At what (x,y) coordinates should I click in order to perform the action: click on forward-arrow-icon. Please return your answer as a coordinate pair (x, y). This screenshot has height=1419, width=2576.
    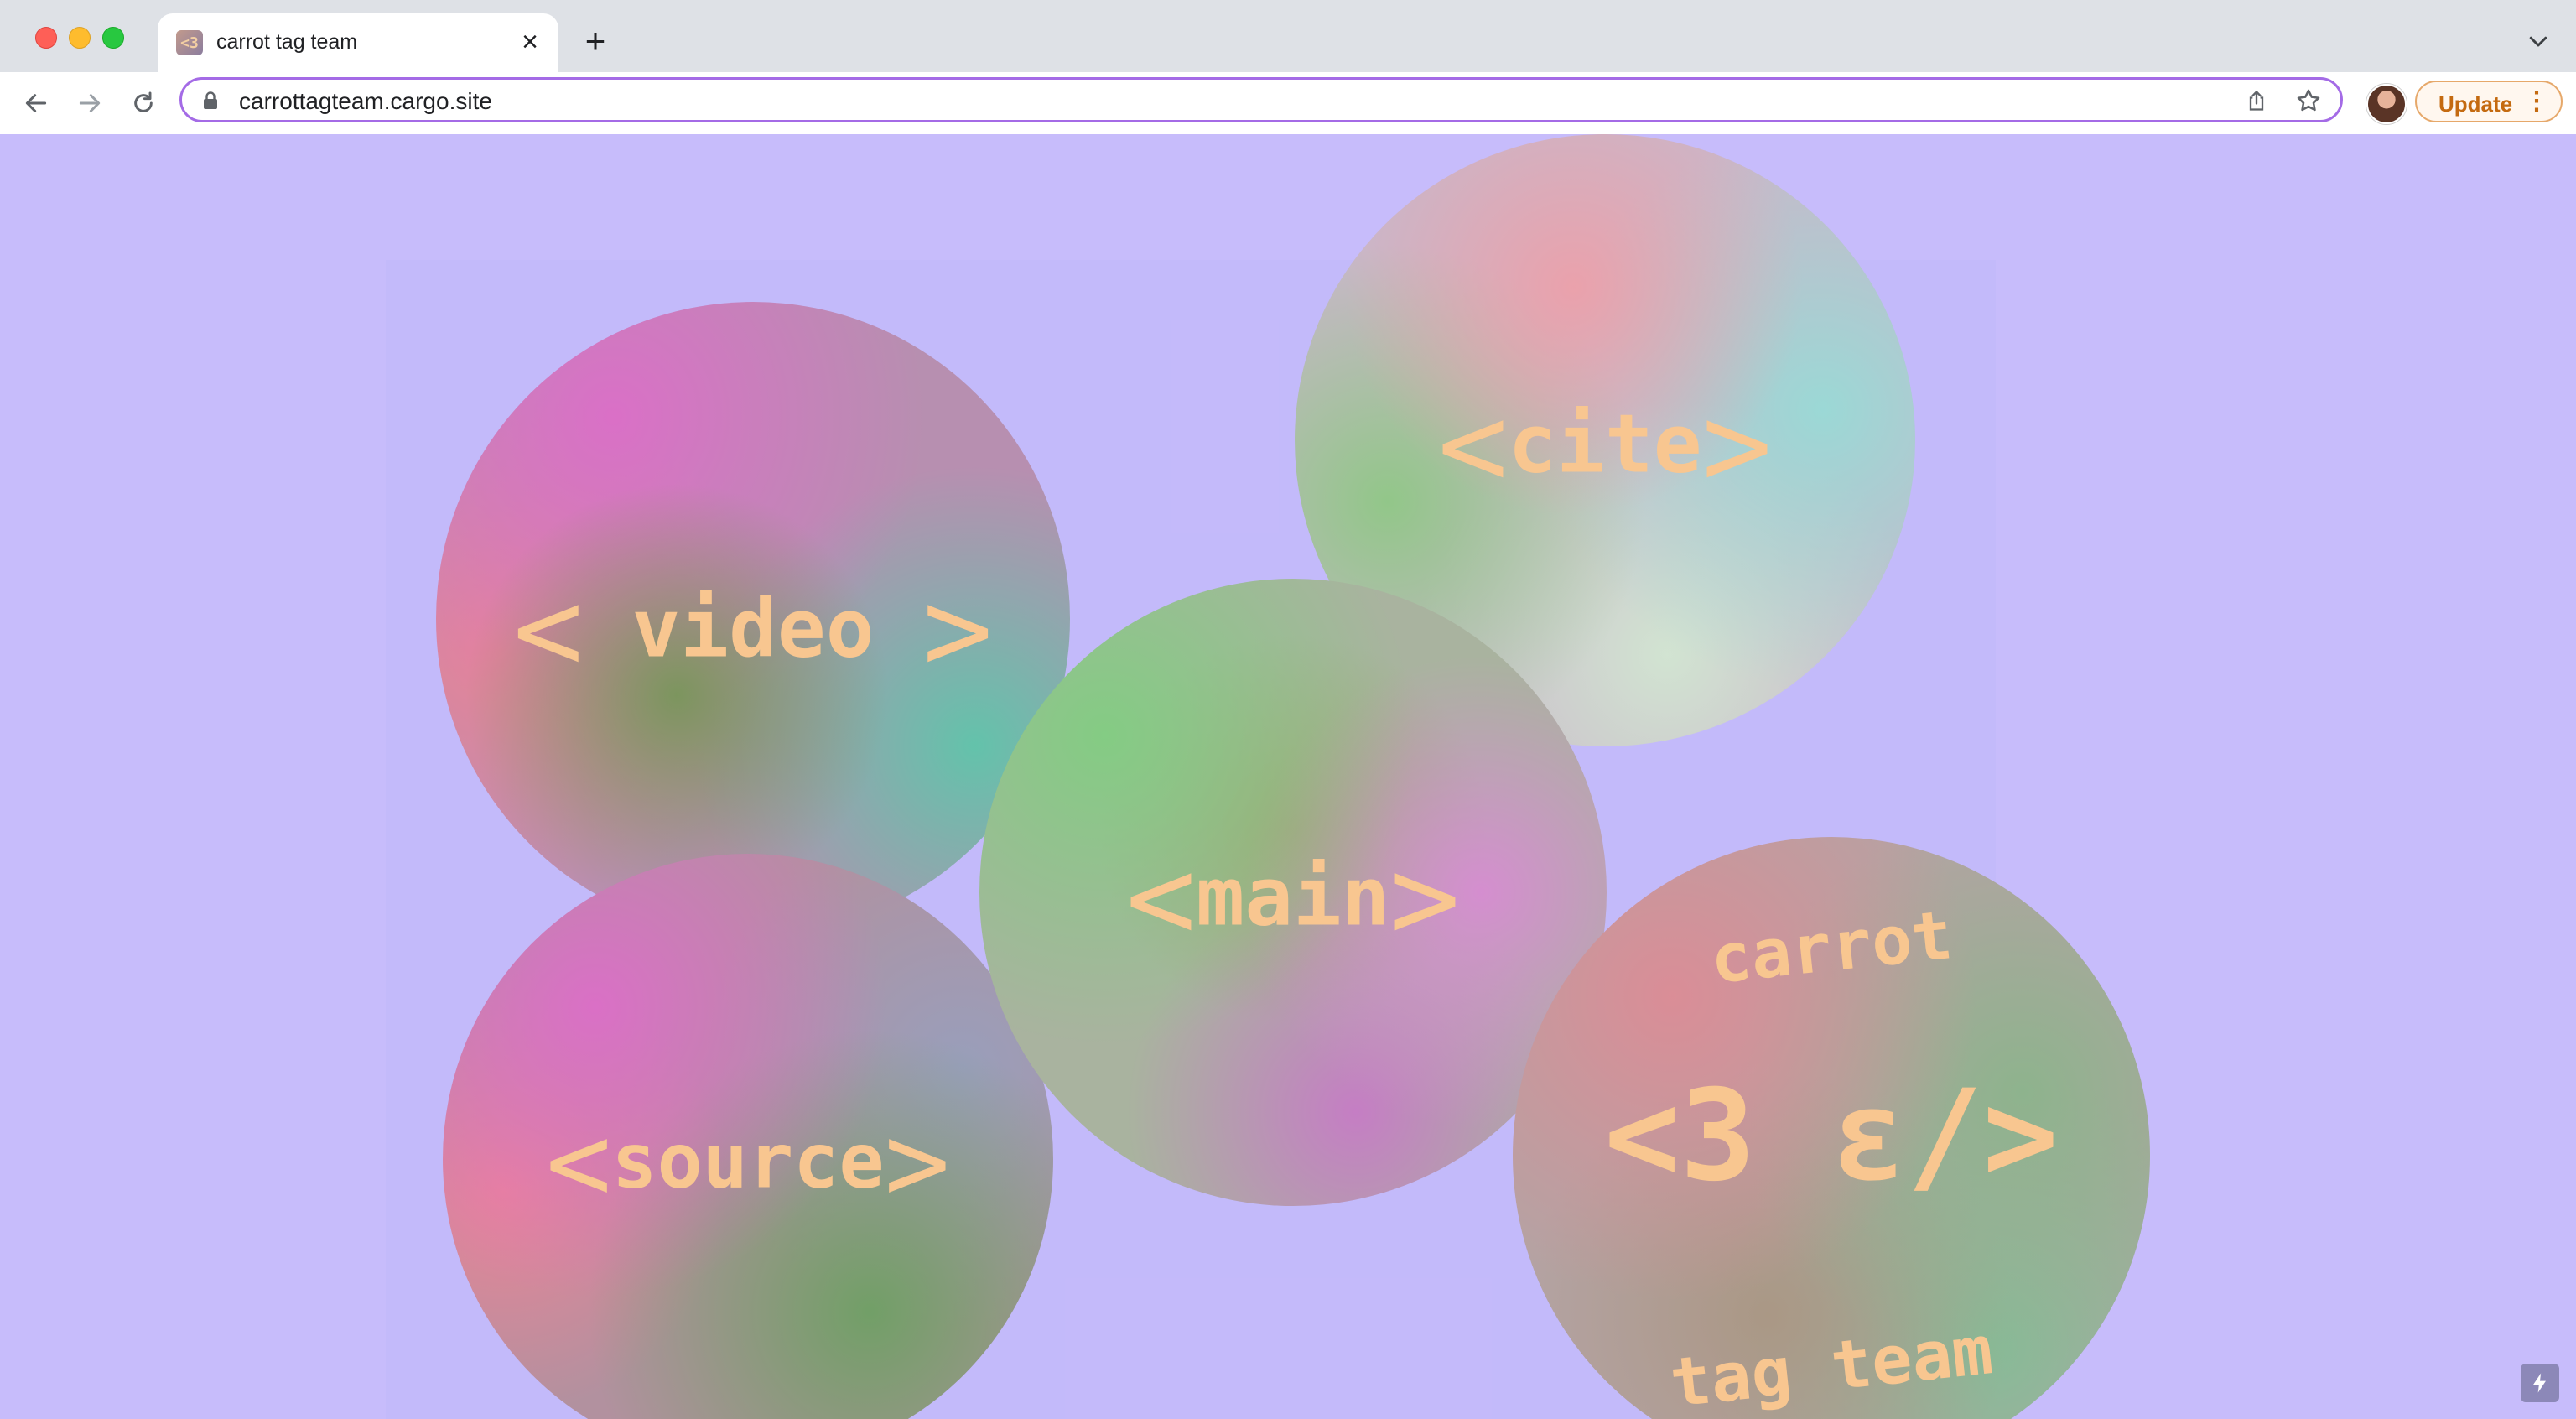
    Looking at the image, I should click on (89, 103).